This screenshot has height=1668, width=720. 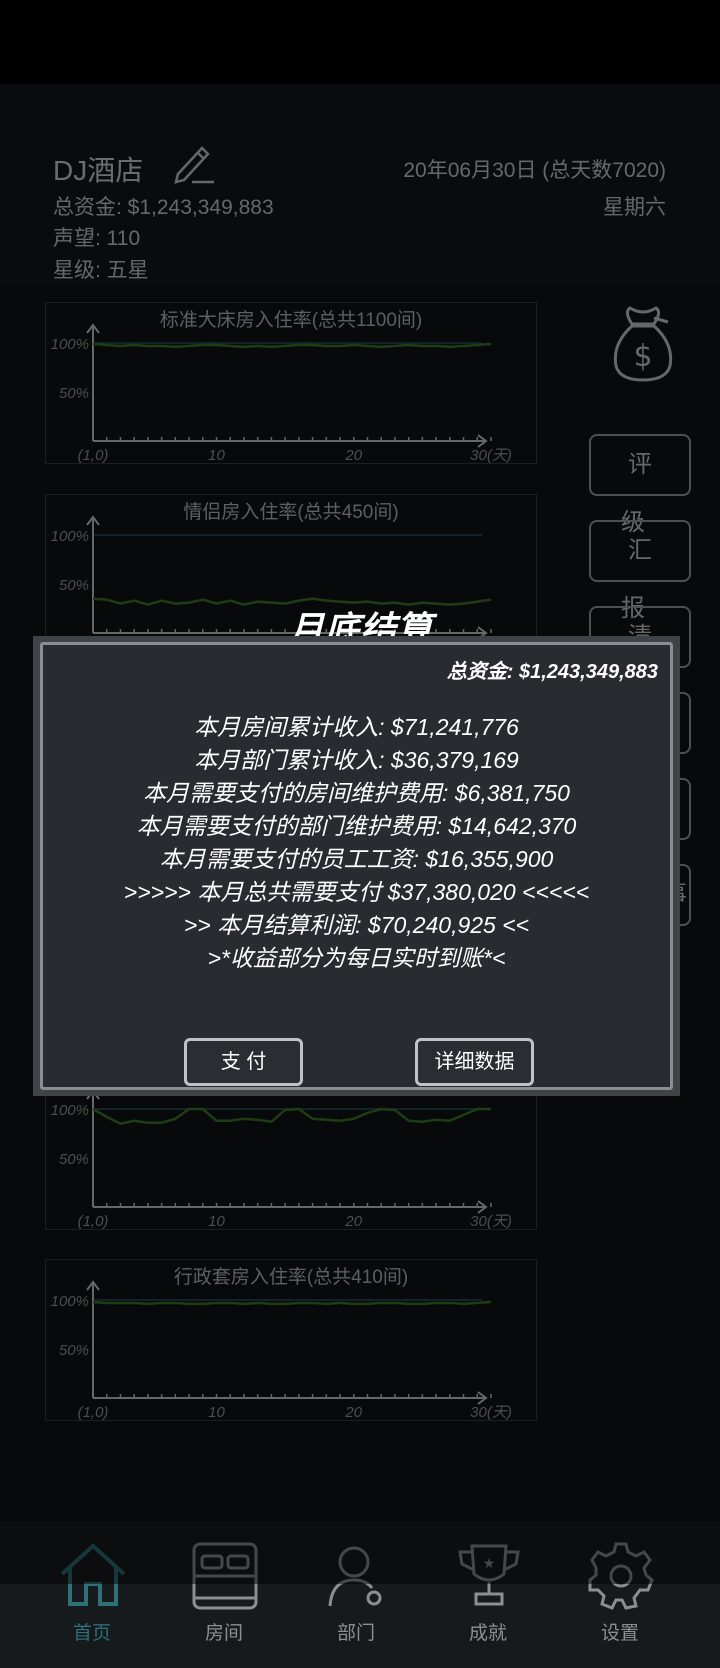 What do you see at coordinates (474, 1062) in the screenshot?
I see `detail-data-button: 详细数据` at bounding box center [474, 1062].